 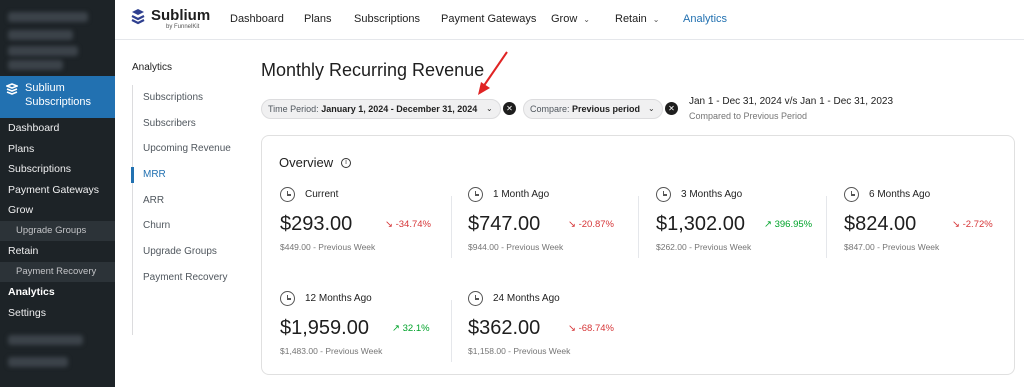 I want to click on nav-label: Plans, so click(x=318, y=19).